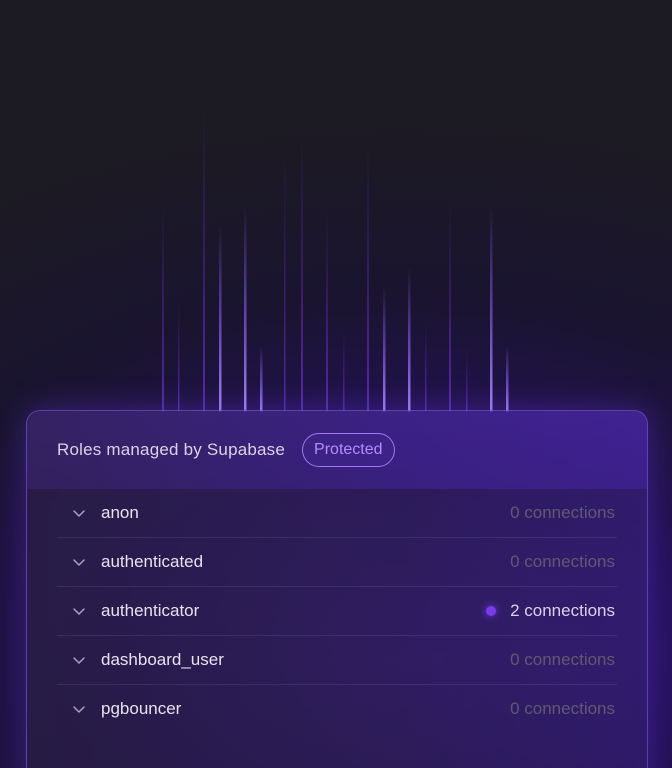  What do you see at coordinates (337, 611) in the screenshot?
I see `role-row-authenticator: authenticator 2 connections` at bounding box center [337, 611].